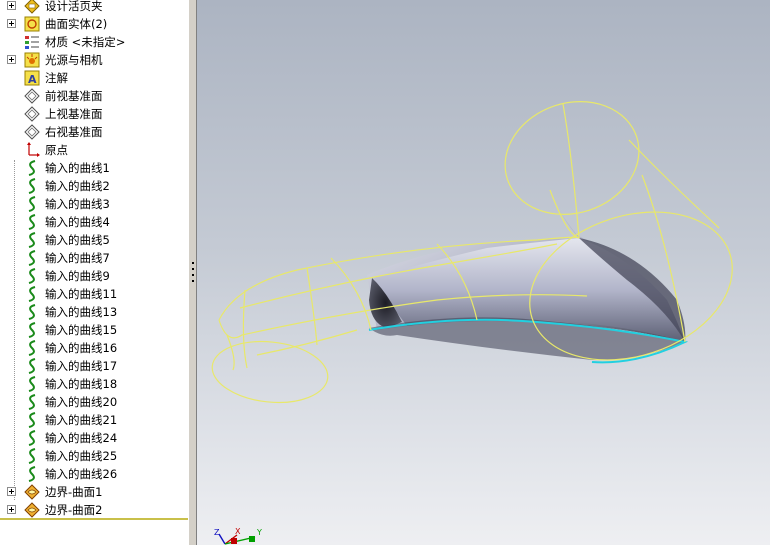  I want to click on tree-item-label: 输入的曲线5, so click(77, 240).